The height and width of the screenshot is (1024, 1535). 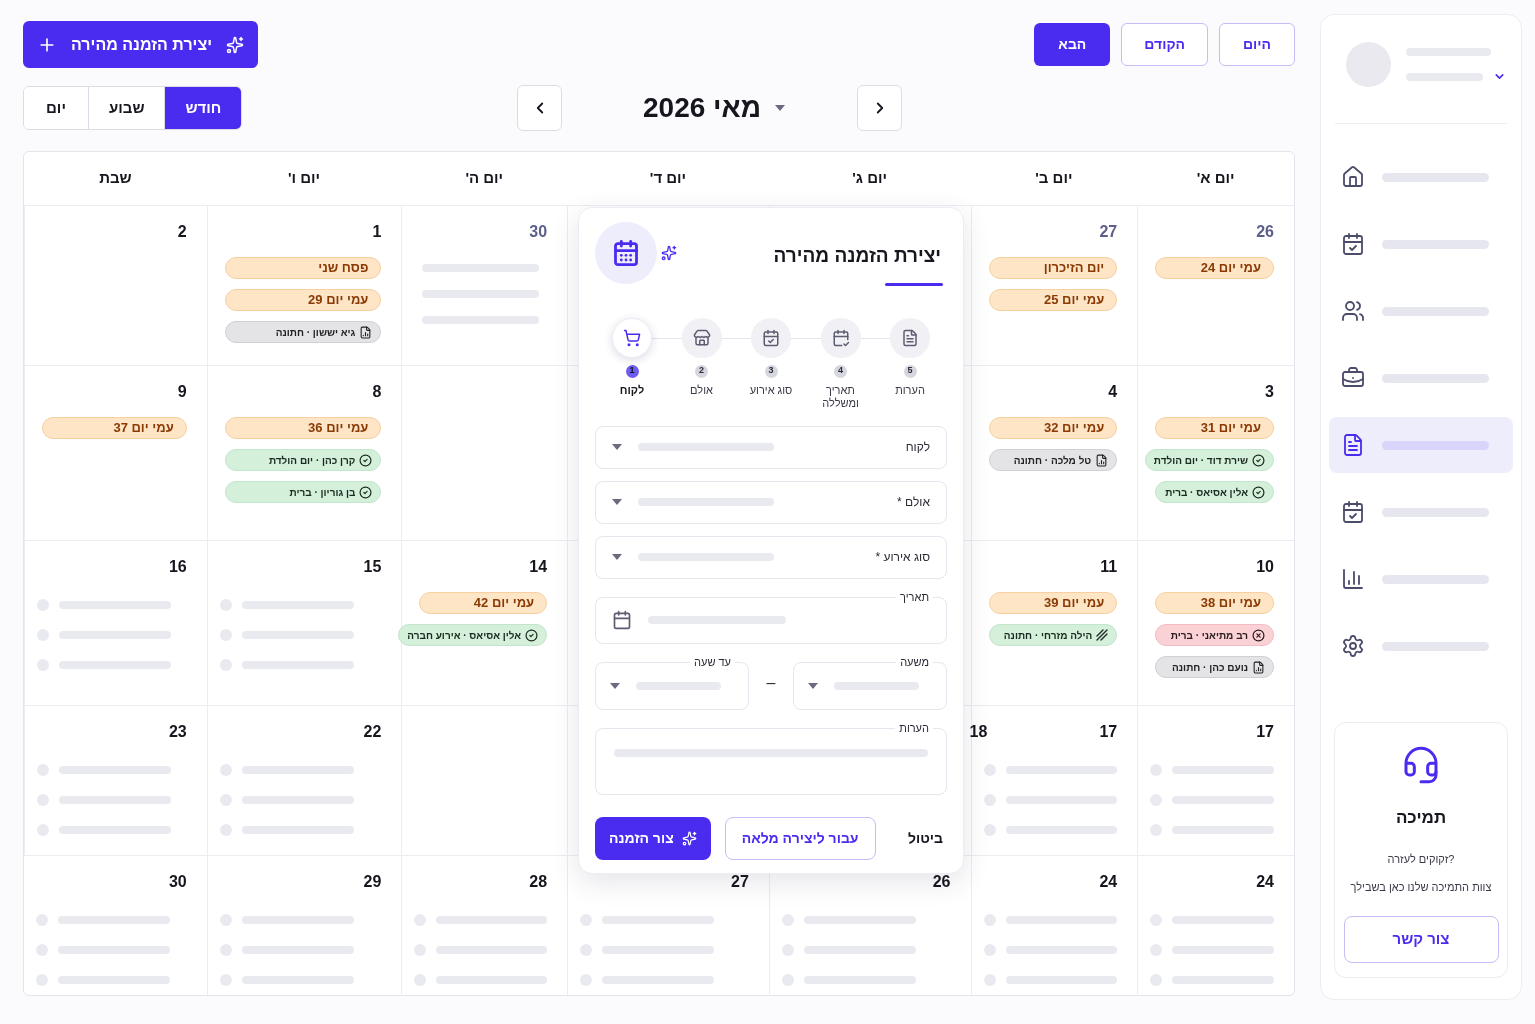 What do you see at coordinates (1214, 635) in the screenshot?
I see `event-tag: רב מתיאני · ברית` at bounding box center [1214, 635].